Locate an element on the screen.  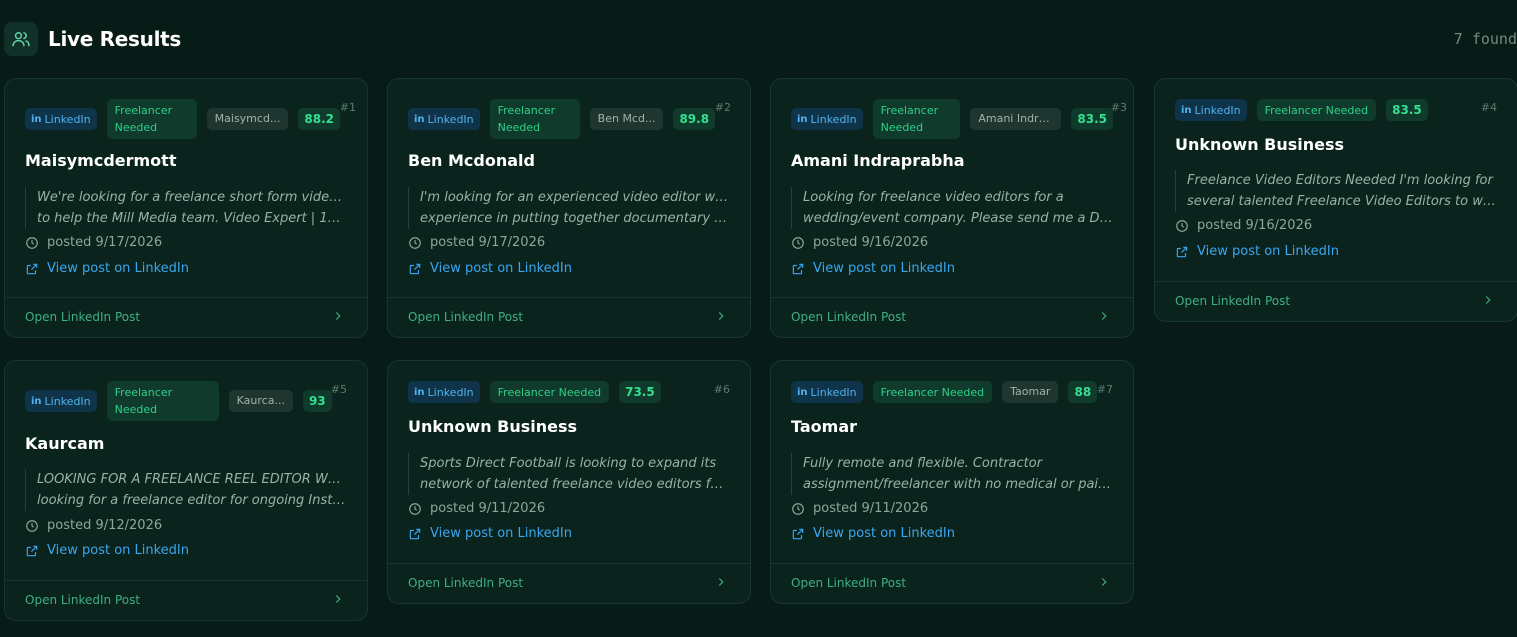
posted-date: posted 9/16/2026 is located at coordinates (859, 242).